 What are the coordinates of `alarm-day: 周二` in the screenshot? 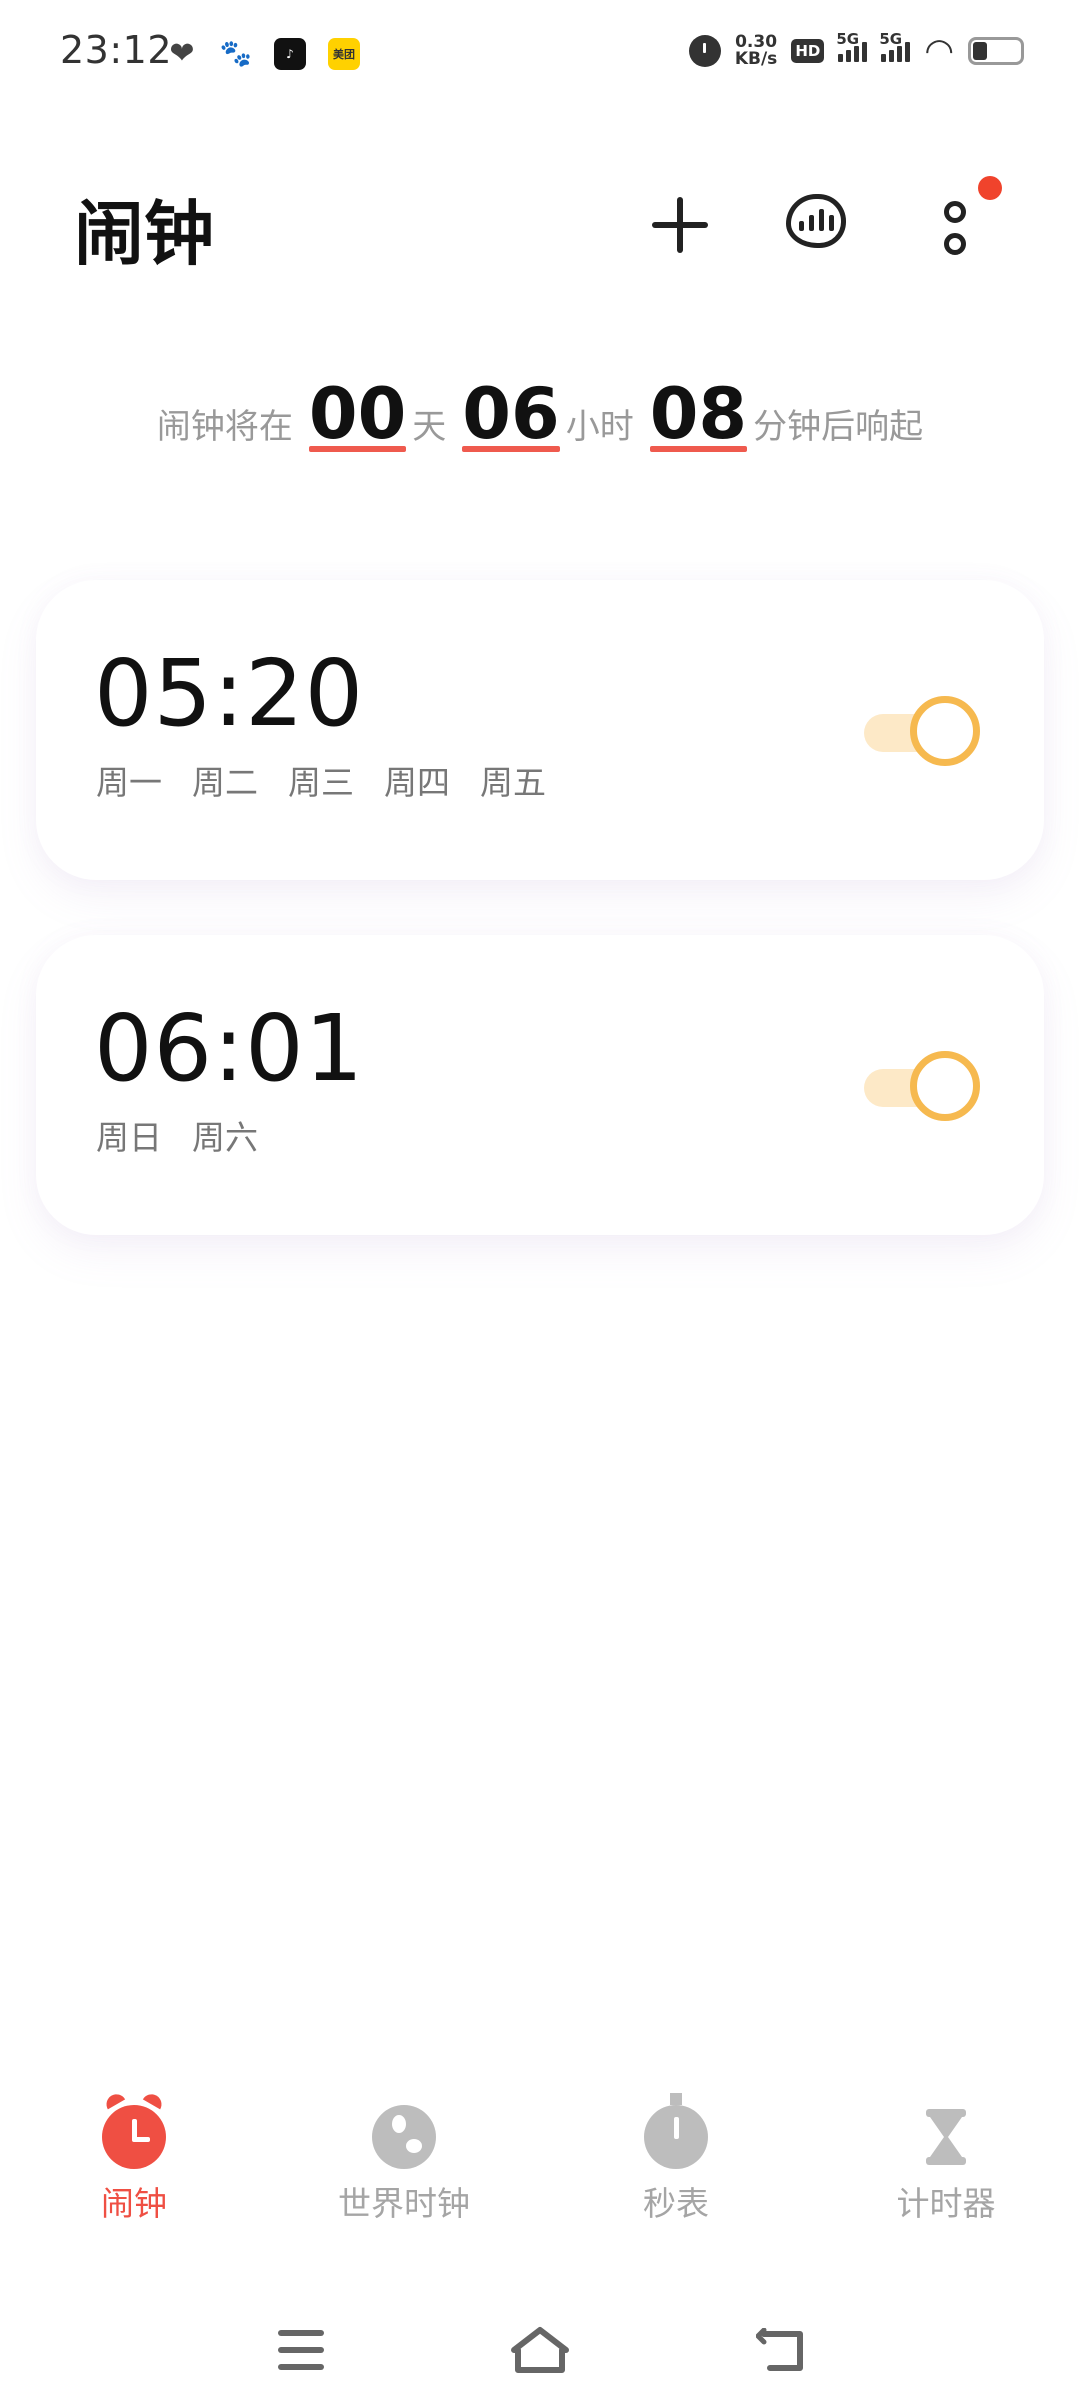 It's located at (225, 782).